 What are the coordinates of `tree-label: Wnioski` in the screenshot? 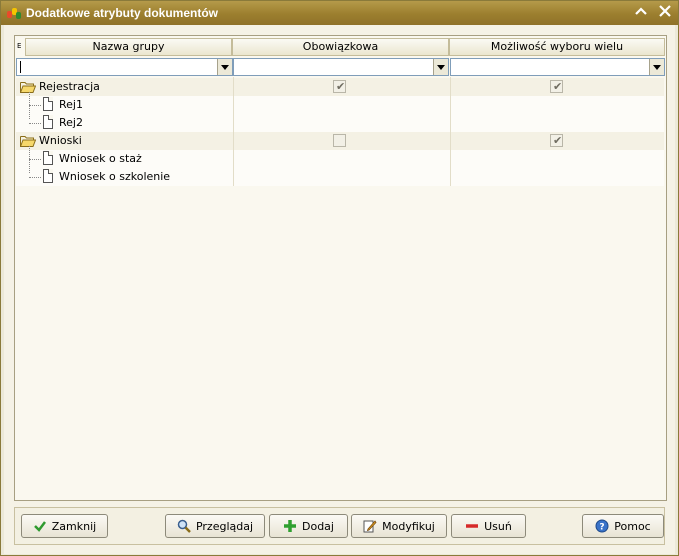 It's located at (60, 140).